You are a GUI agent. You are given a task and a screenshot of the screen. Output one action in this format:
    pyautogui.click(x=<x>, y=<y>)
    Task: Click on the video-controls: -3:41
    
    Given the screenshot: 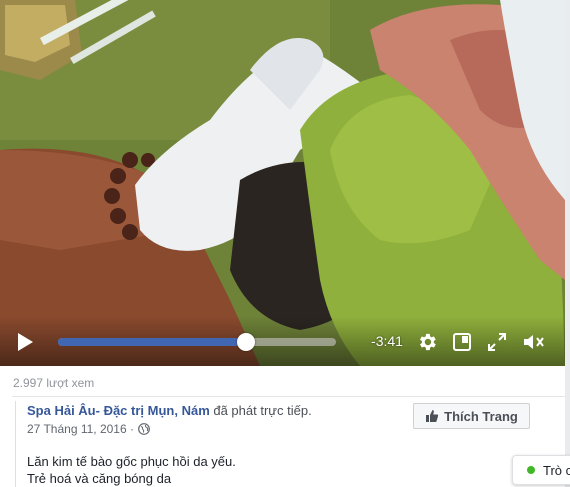 What is the action you would take?
    pyautogui.click(x=282, y=341)
    